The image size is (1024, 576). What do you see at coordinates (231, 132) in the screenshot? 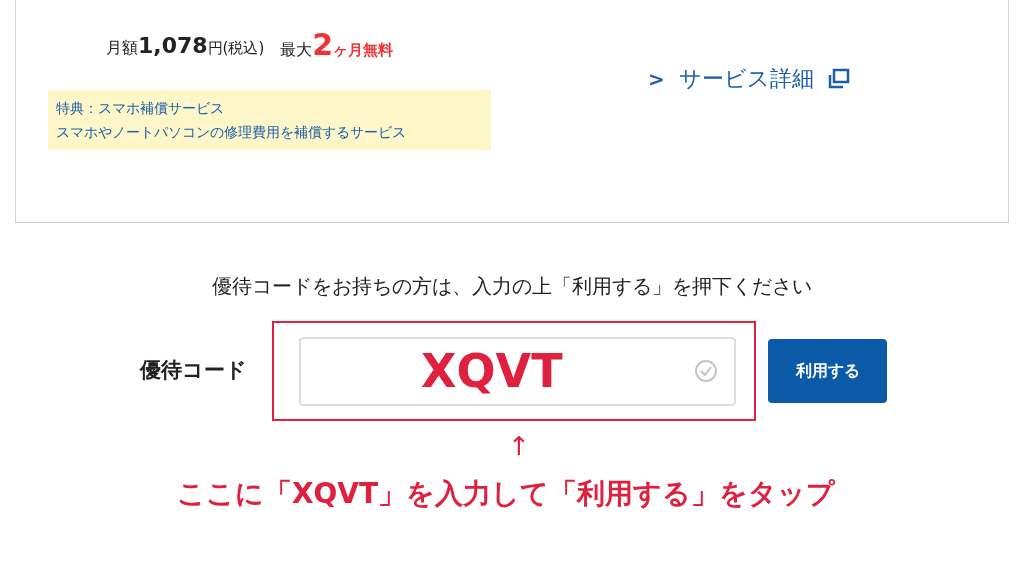
I see `benefit-description: スマホやノートパソコンの修理費用を補償するサービス` at bounding box center [231, 132].